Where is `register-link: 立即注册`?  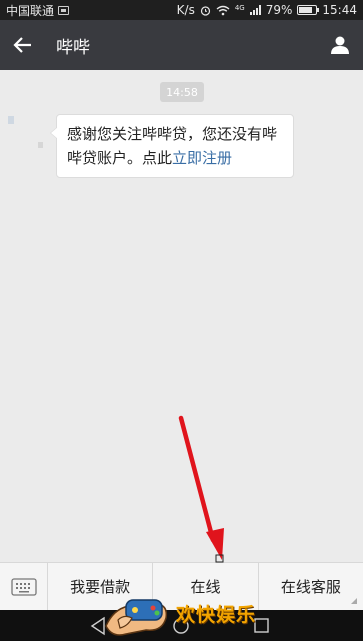 register-link: 立即注册 is located at coordinates (202, 158).